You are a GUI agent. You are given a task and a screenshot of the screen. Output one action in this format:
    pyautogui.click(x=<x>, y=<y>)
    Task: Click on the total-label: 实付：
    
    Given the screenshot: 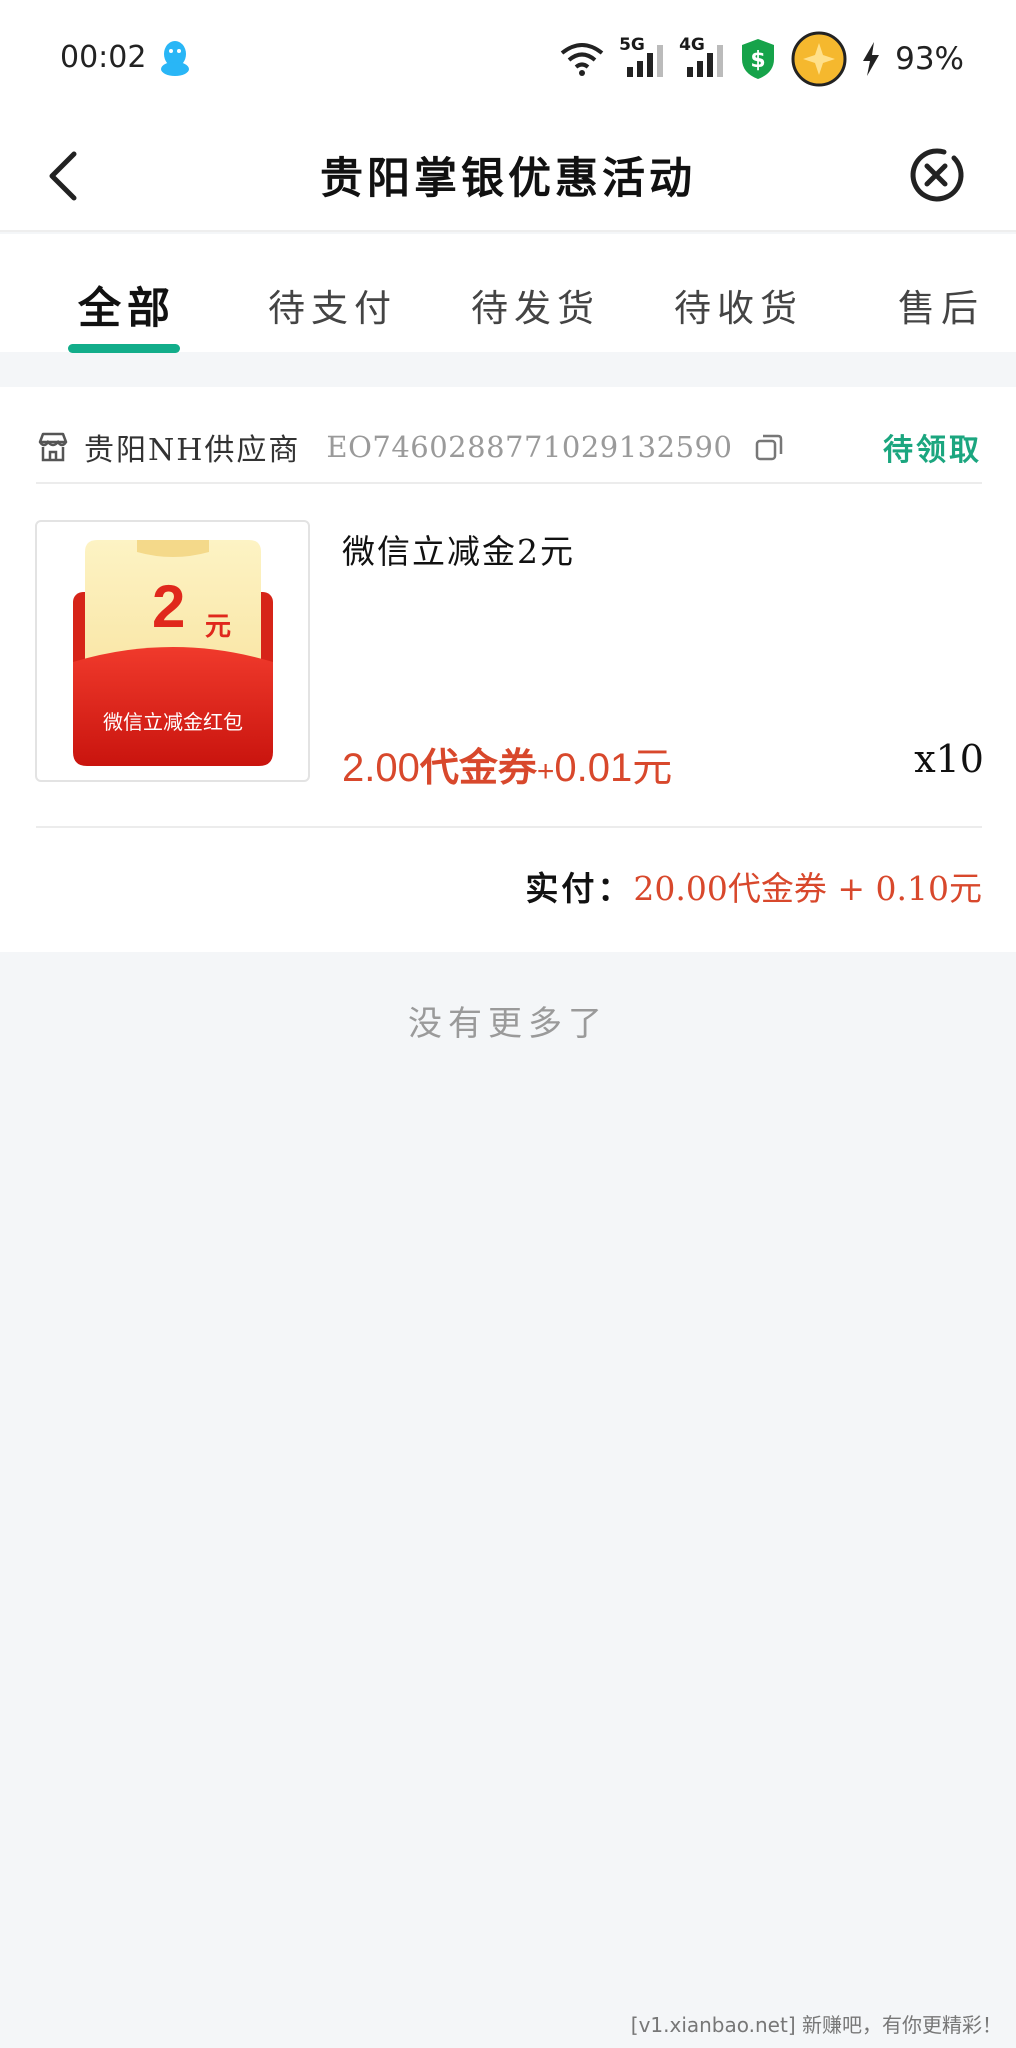 What is the action you would take?
    pyautogui.click(x=579, y=888)
    